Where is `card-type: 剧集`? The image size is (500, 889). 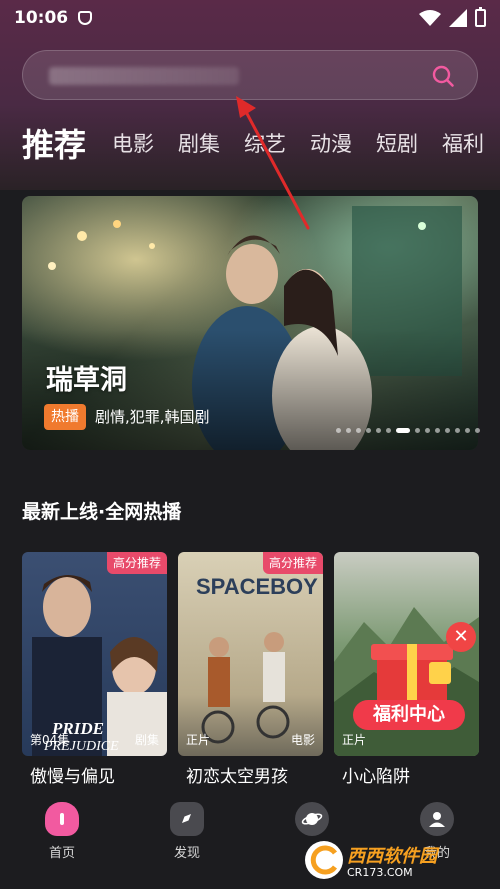 card-type: 剧集 is located at coordinates (146, 740).